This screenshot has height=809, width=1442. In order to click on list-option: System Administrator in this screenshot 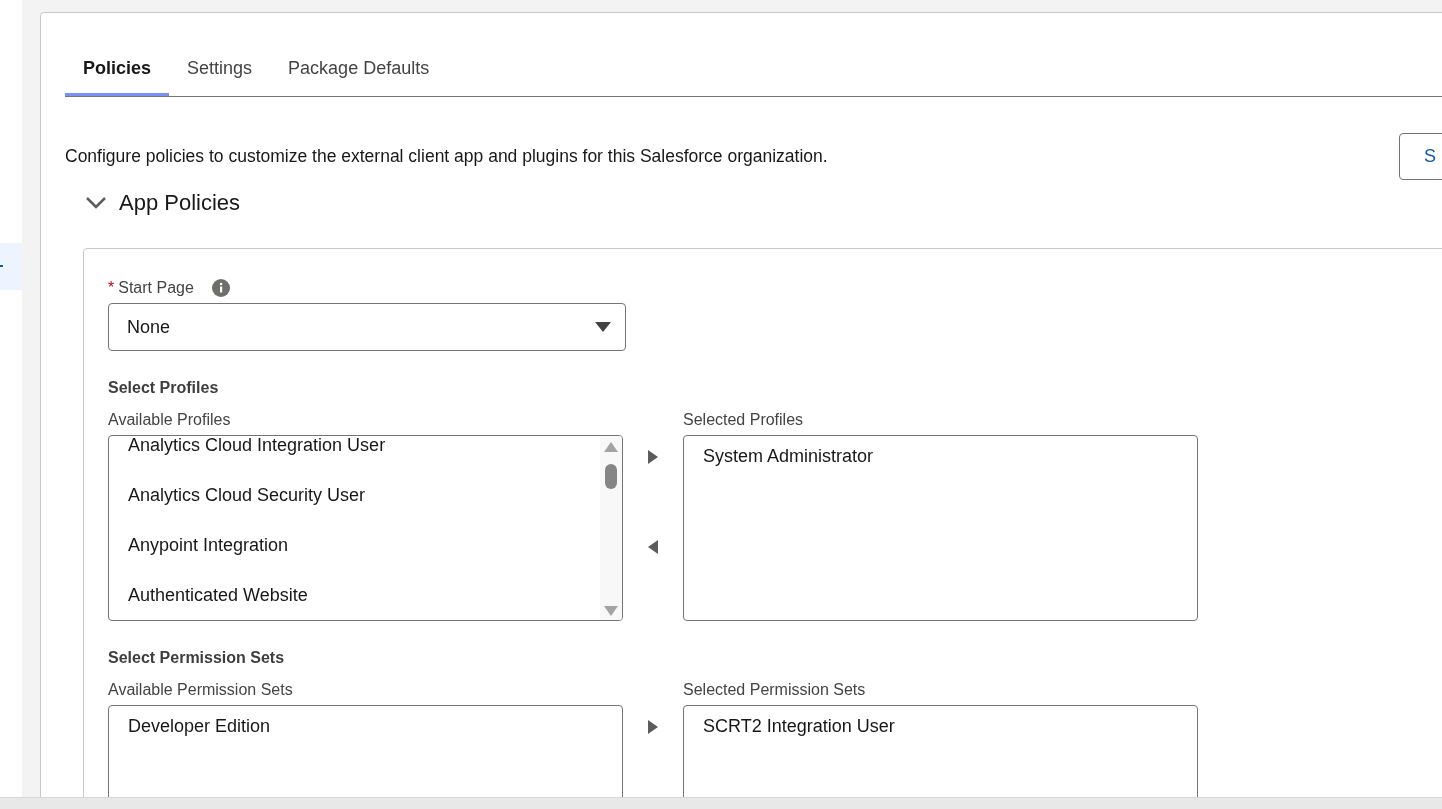, I will do `click(929, 460)`.